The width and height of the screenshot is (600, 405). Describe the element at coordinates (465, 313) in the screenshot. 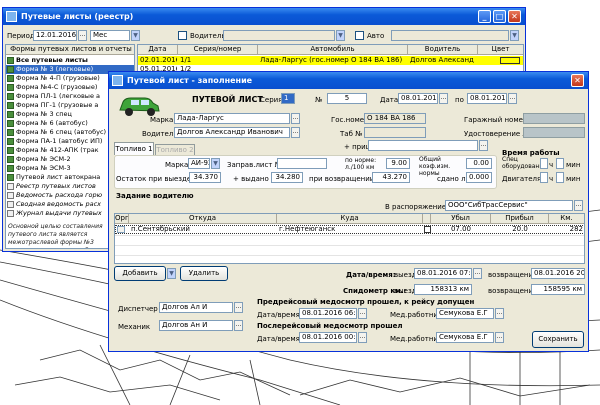

I see `pre-med-worker-field: Семукова Е.Г` at that location.